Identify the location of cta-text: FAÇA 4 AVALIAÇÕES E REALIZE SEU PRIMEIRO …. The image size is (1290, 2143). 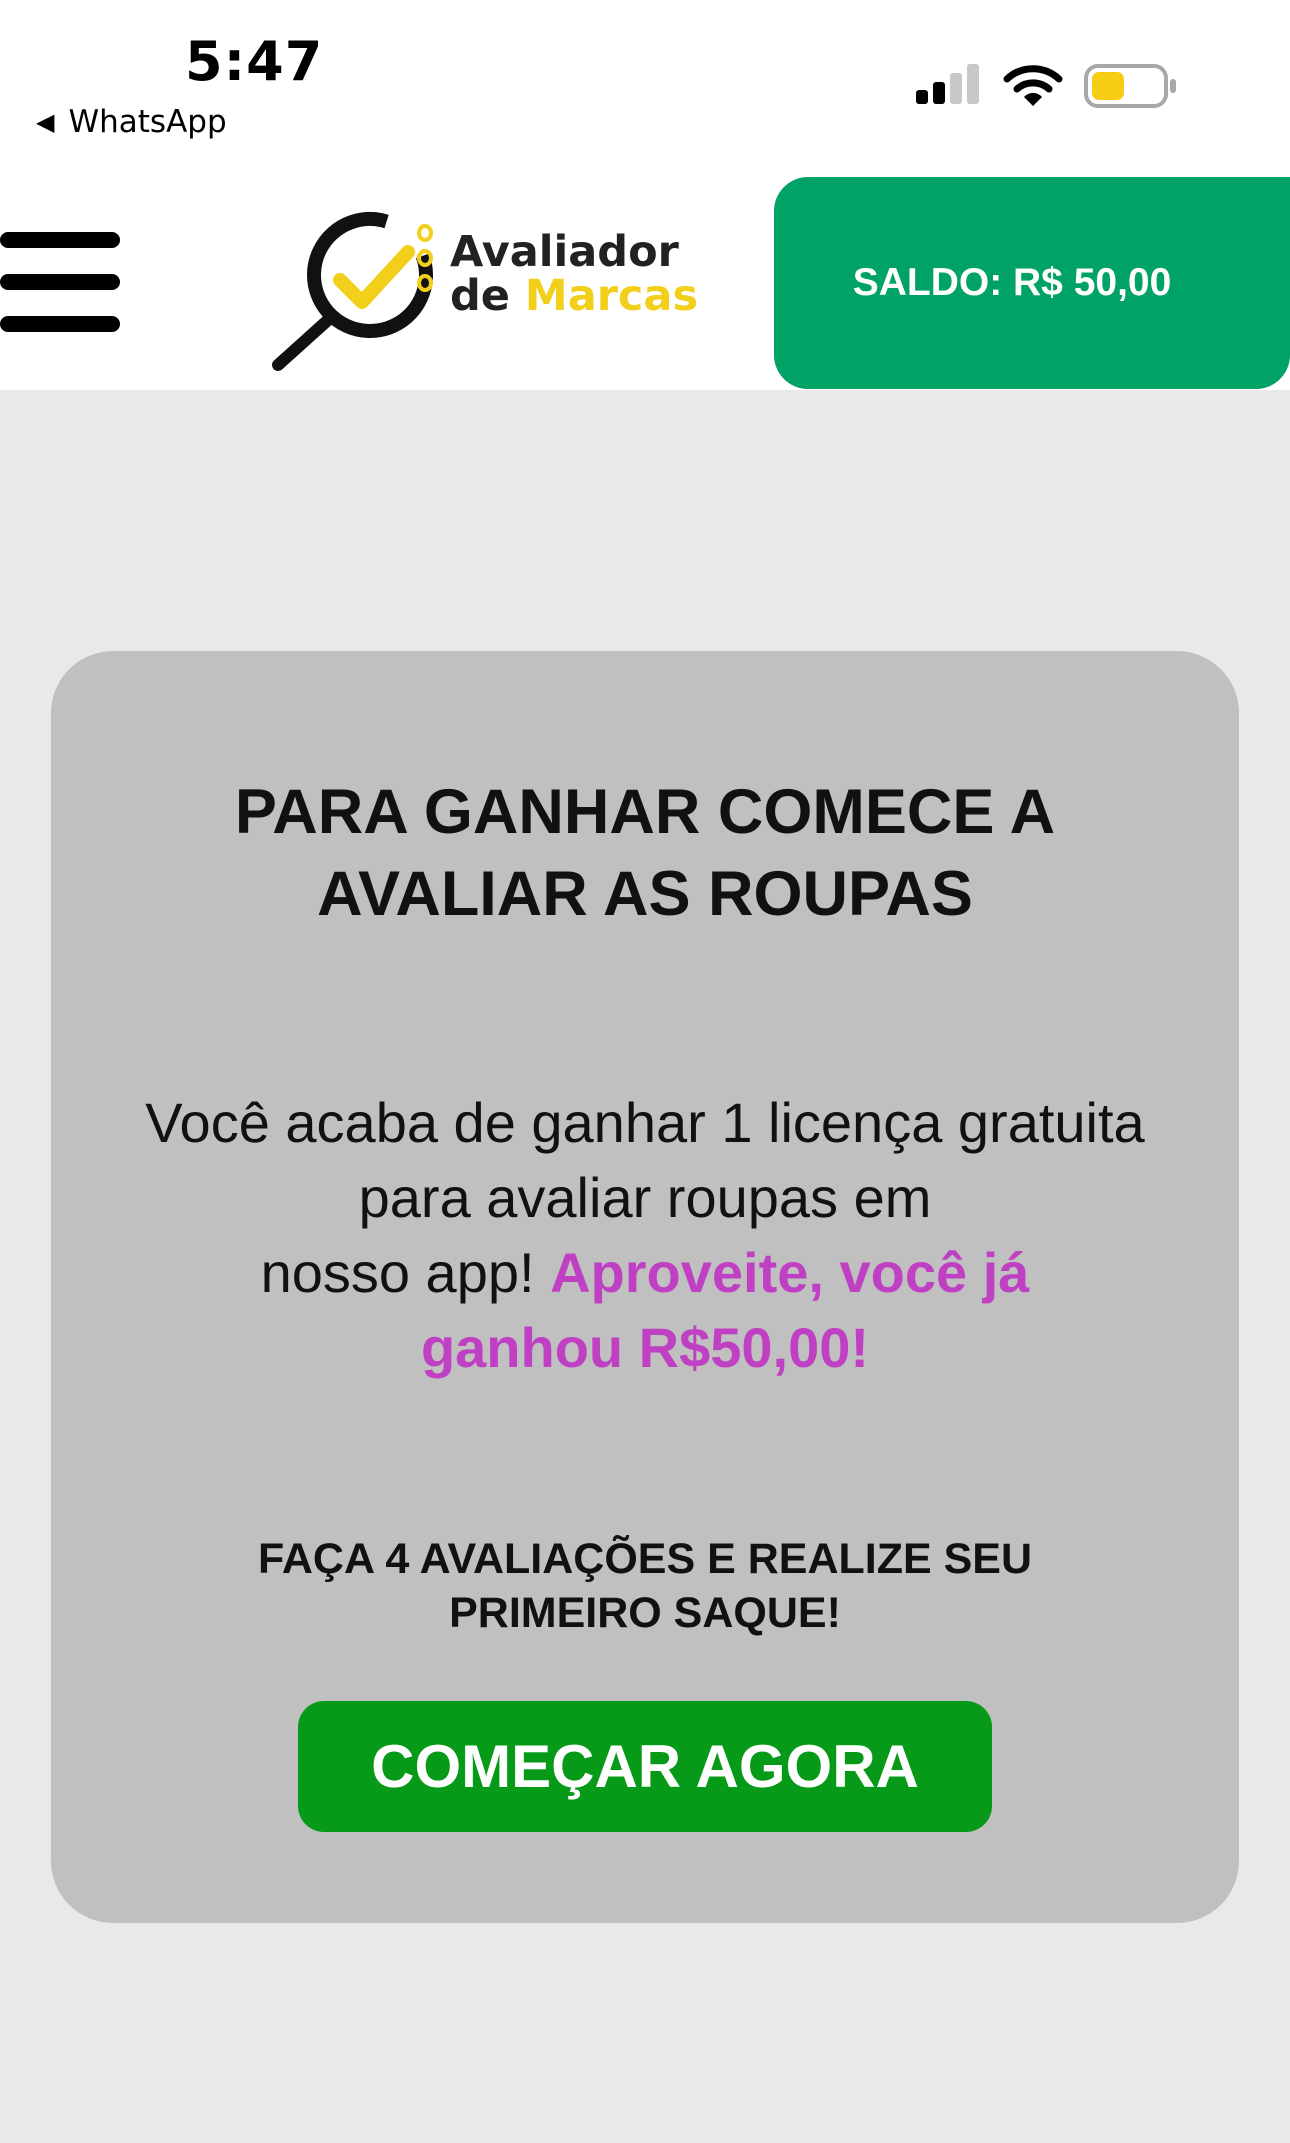
(645, 1586).